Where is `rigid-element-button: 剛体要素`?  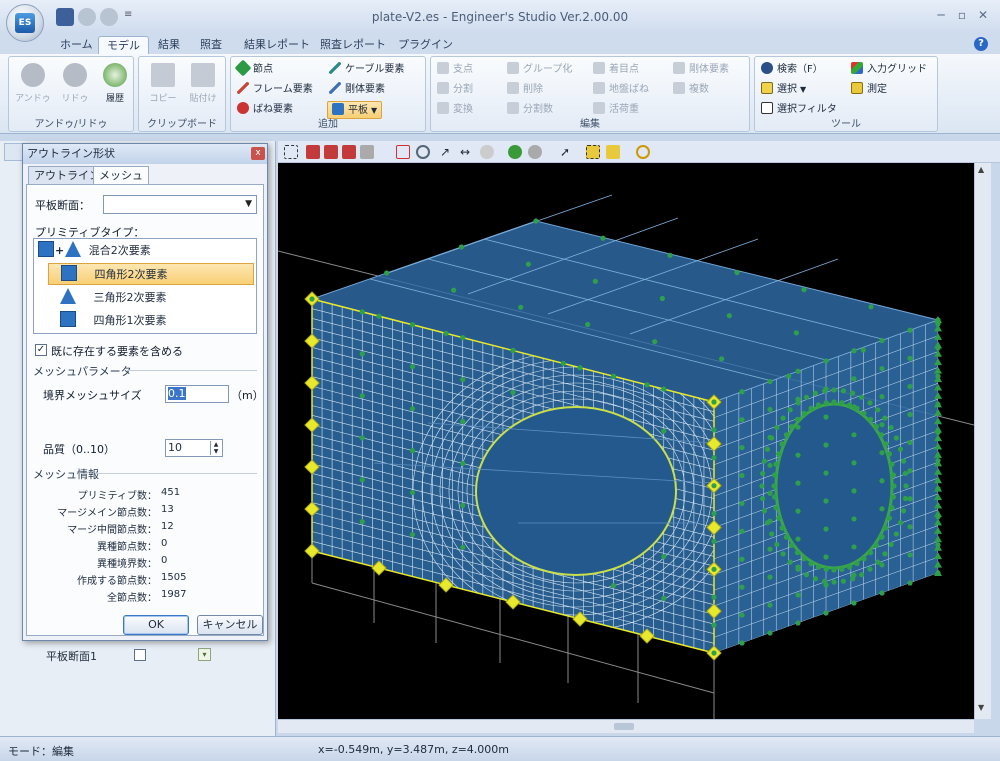 rigid-element-button: 剛体要素 is located at coordinates (357, 90).